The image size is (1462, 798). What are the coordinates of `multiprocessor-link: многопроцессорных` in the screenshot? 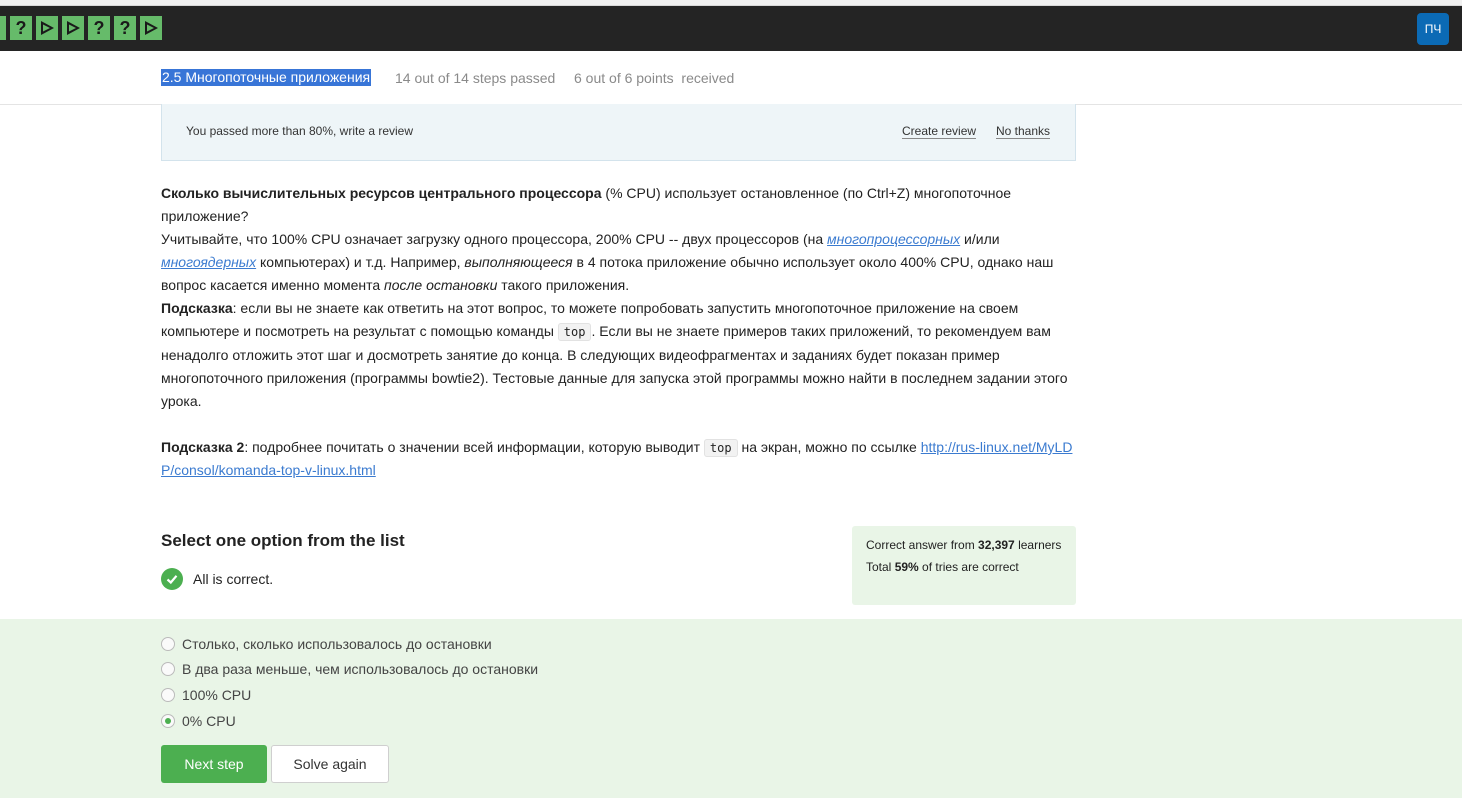 It's located at (893, 239).